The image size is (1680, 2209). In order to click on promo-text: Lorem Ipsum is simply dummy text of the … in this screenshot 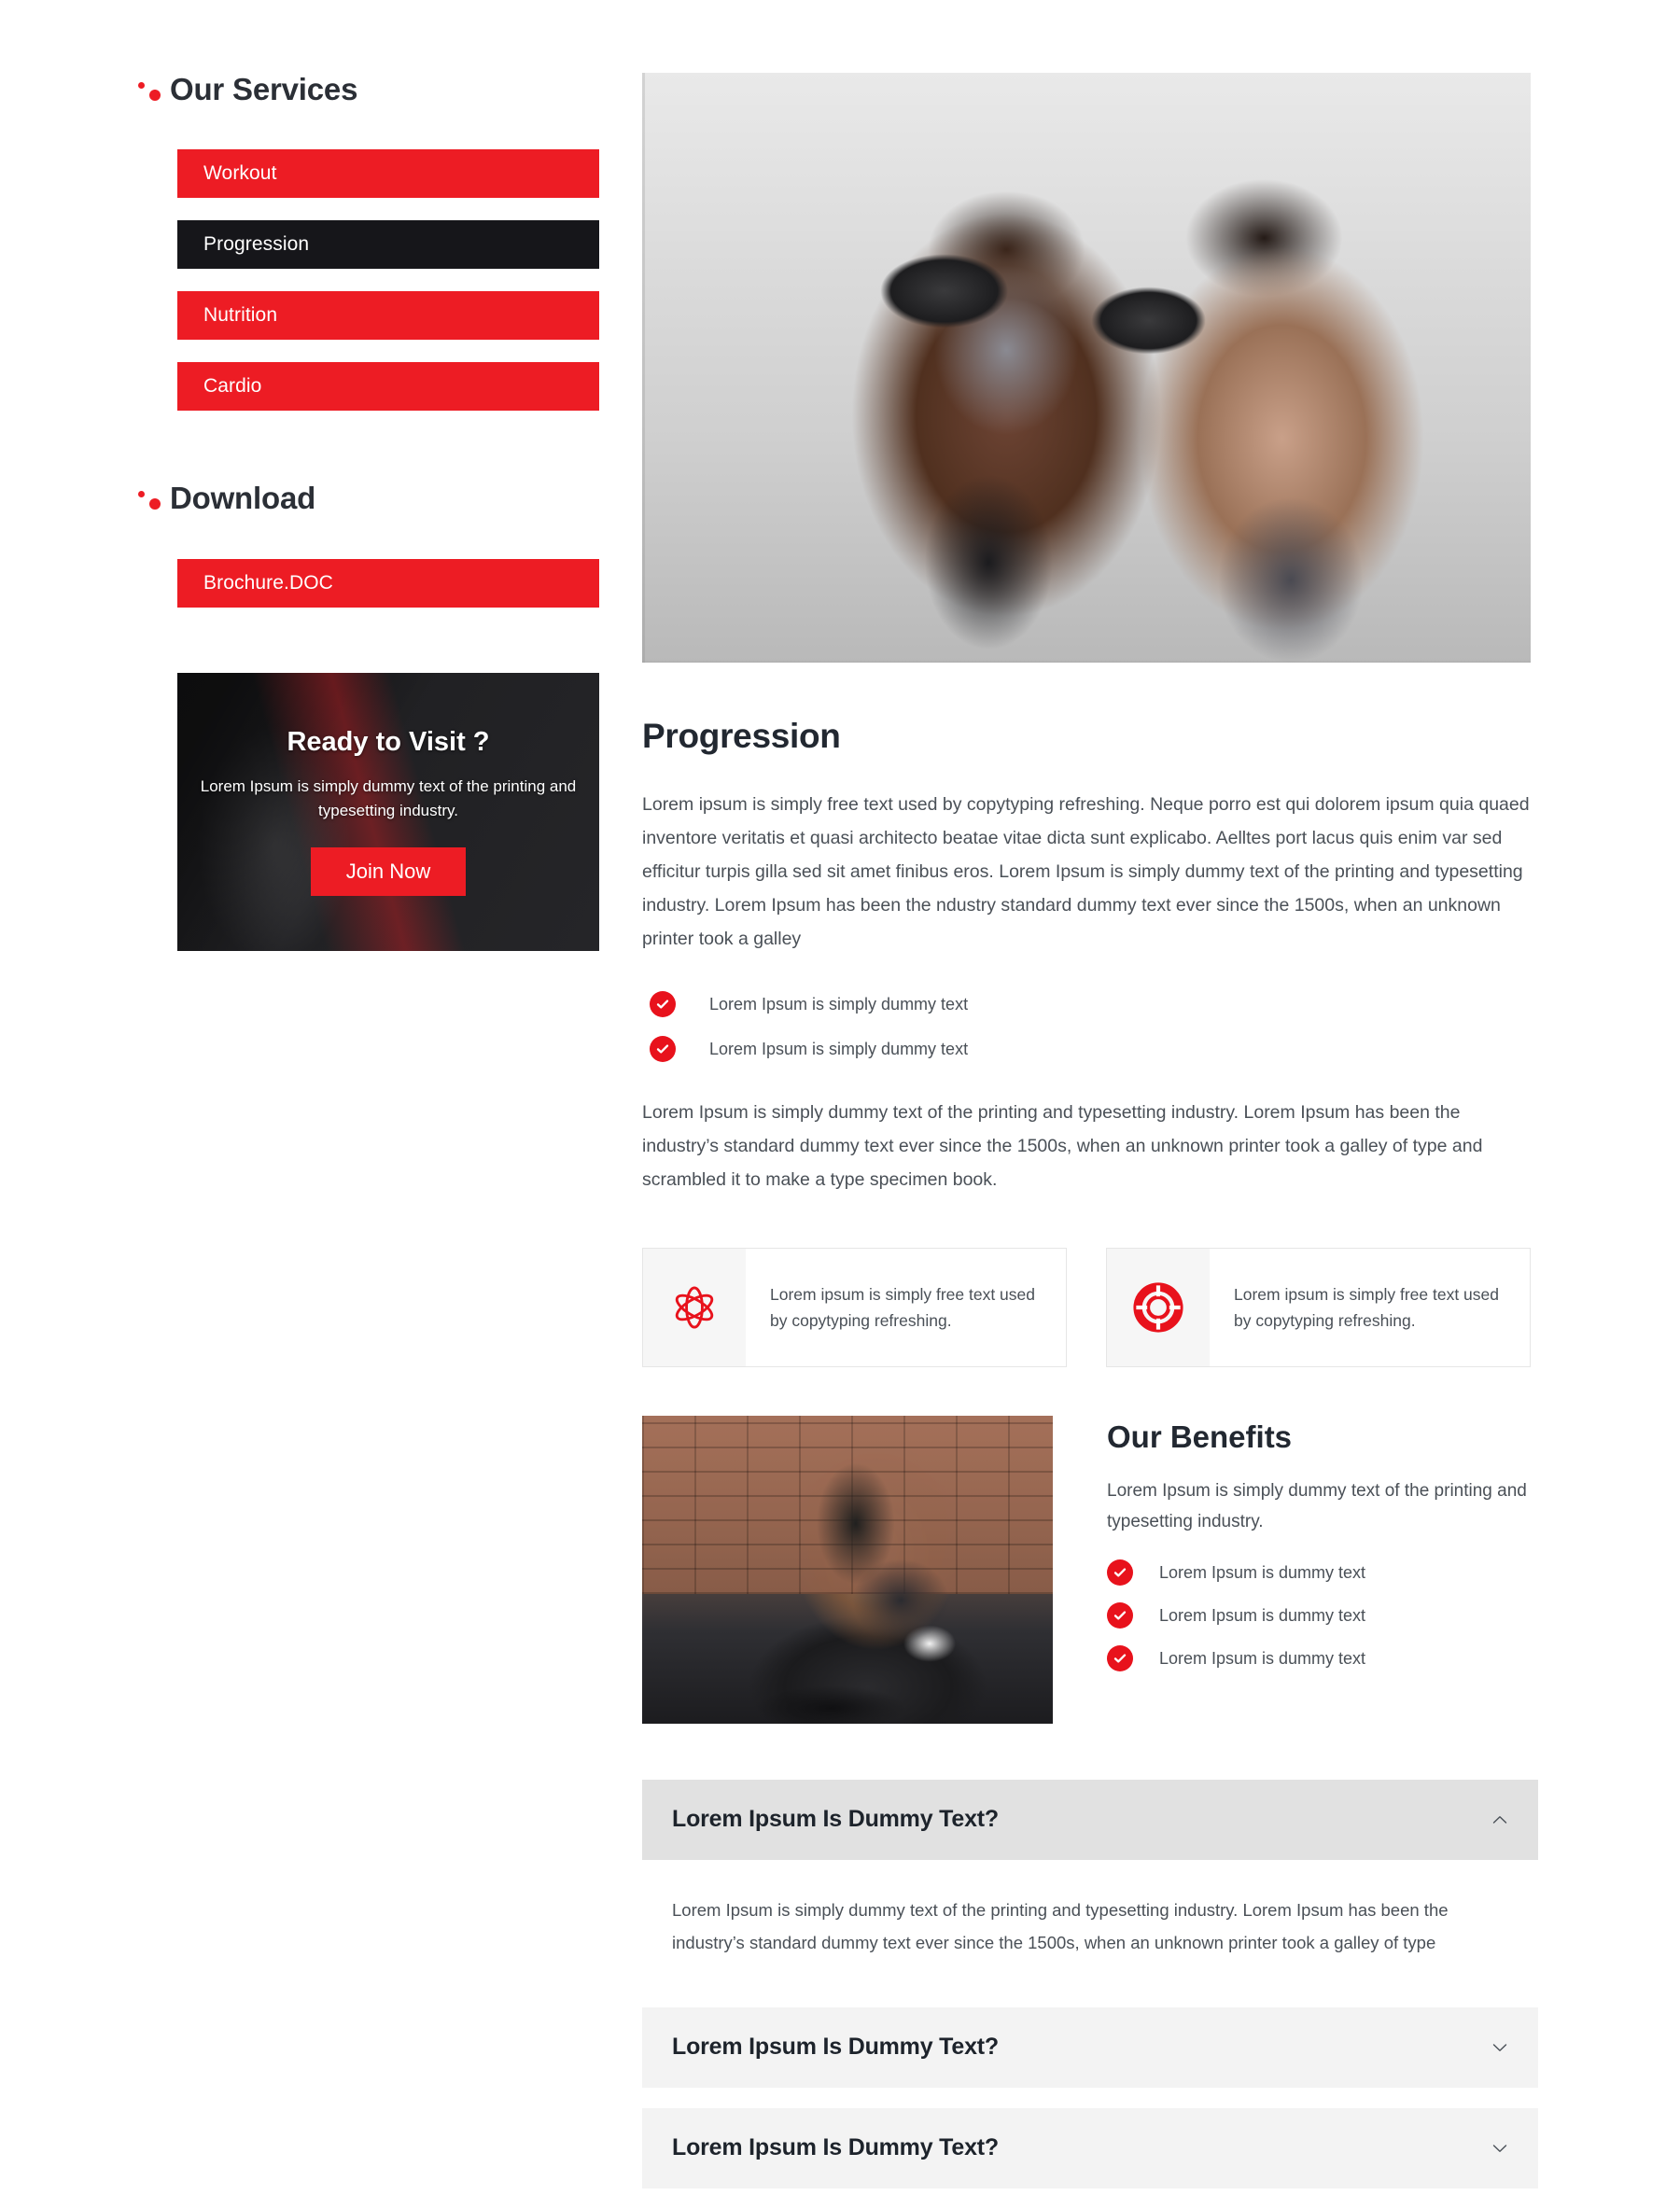, I will do `click(388, 798)`.